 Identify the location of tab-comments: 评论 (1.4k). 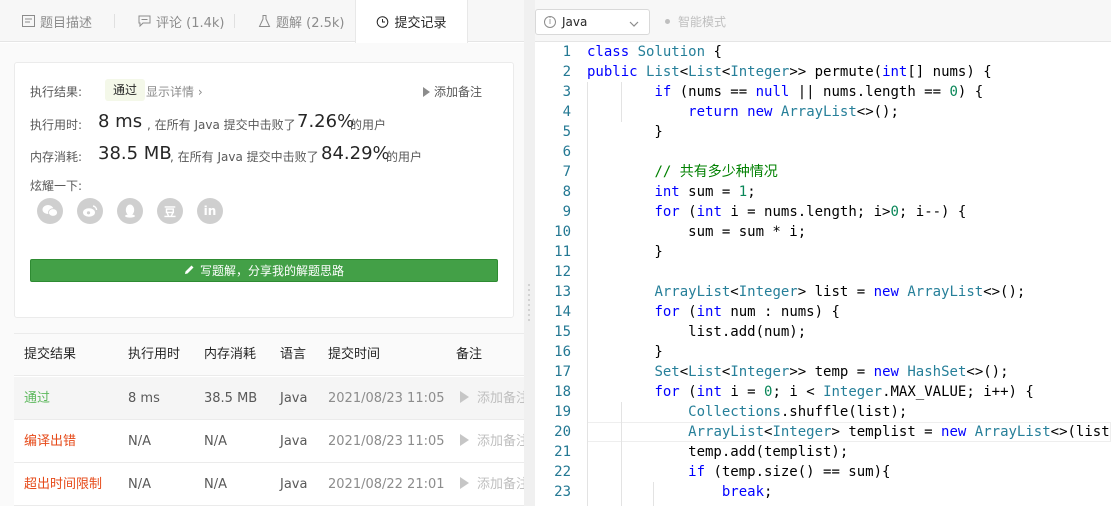
(181, 21).